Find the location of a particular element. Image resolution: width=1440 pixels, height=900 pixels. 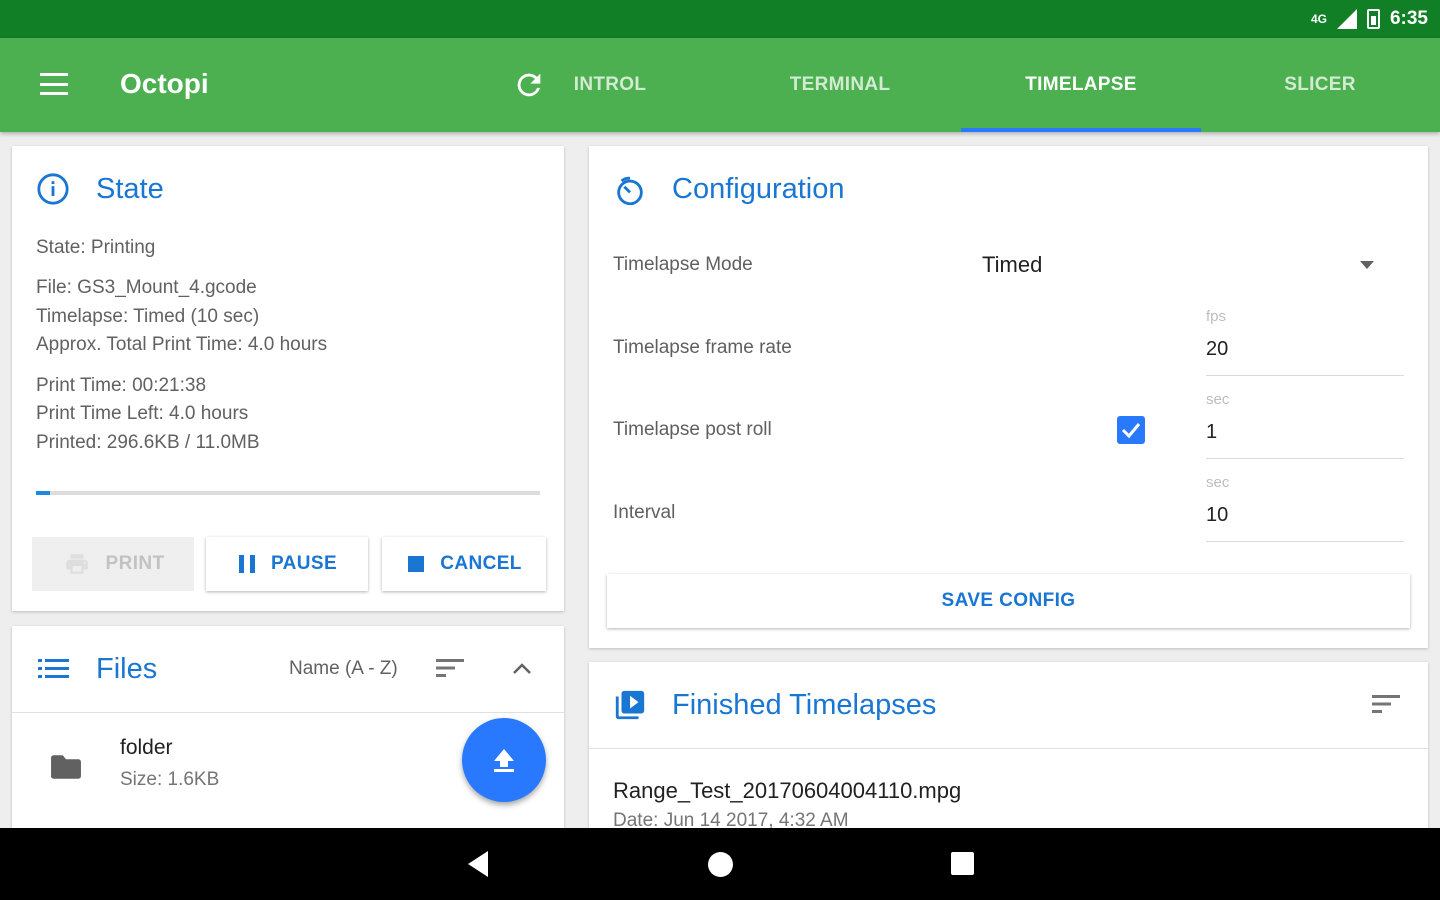

dropdown-arrow-icon is located at coordinates (1367, 265).